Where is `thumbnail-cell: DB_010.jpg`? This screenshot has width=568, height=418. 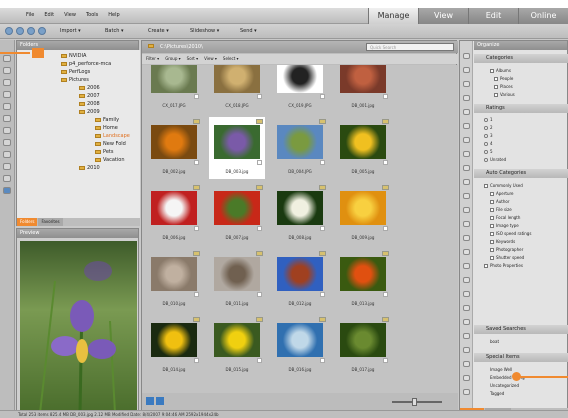
thumbnail-cell: DB_010.jpg is located at coordinates (174, 280).